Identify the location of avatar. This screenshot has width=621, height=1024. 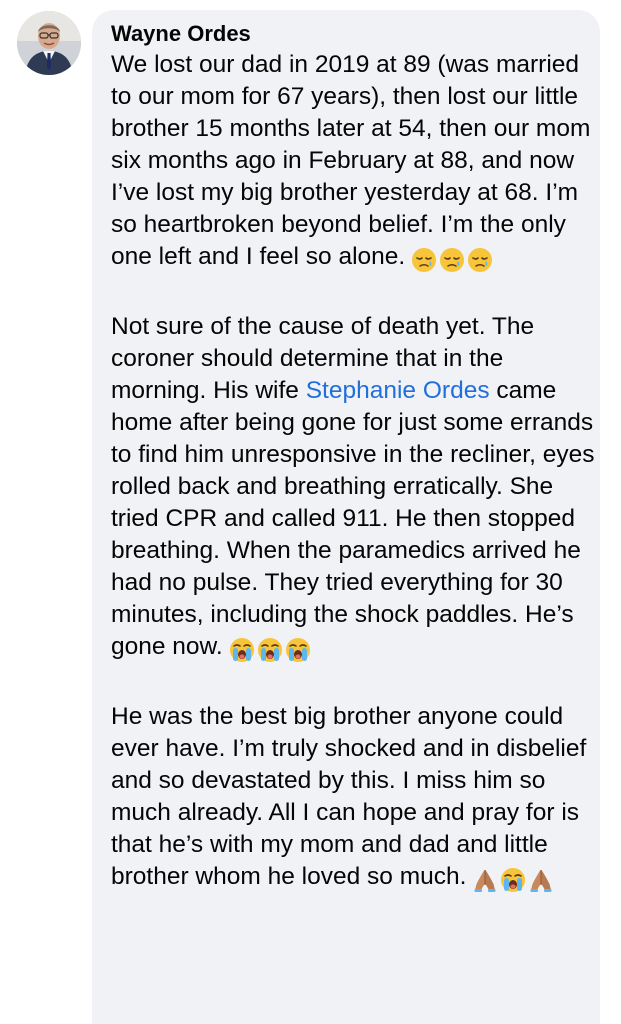
(49, 43).